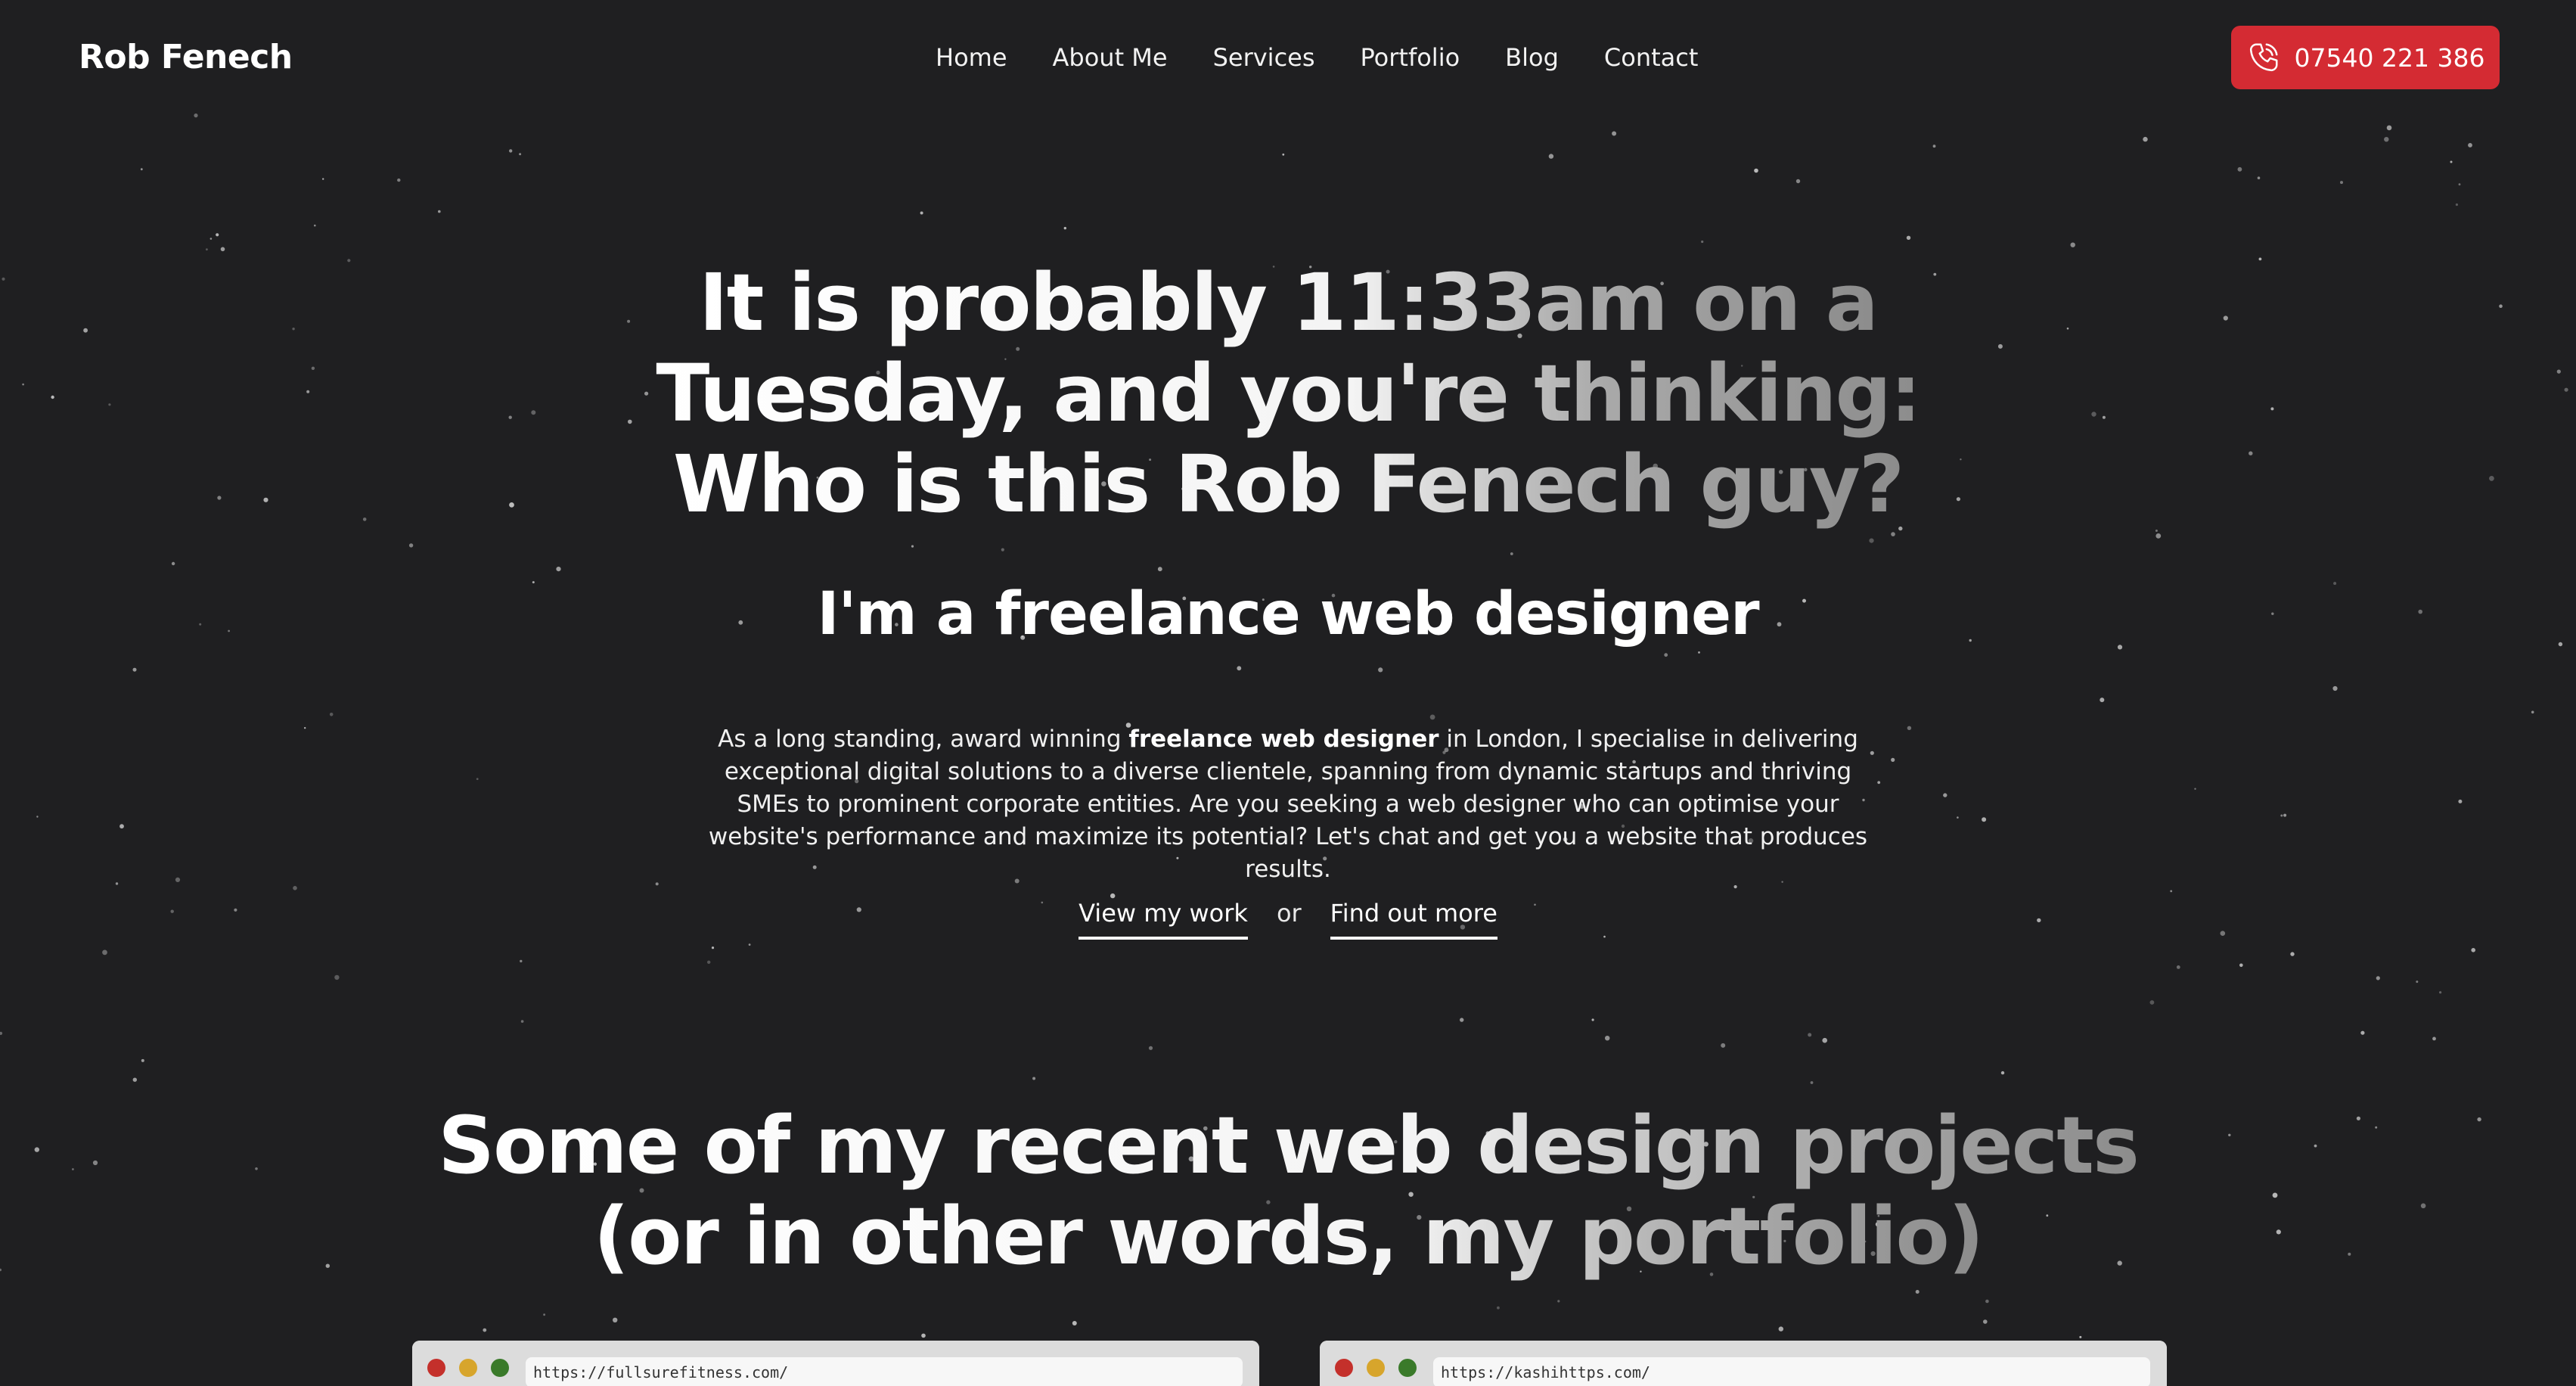  I want to click on browser-url-bar: https://fullsurefitness.com/, so click(884, 1371).